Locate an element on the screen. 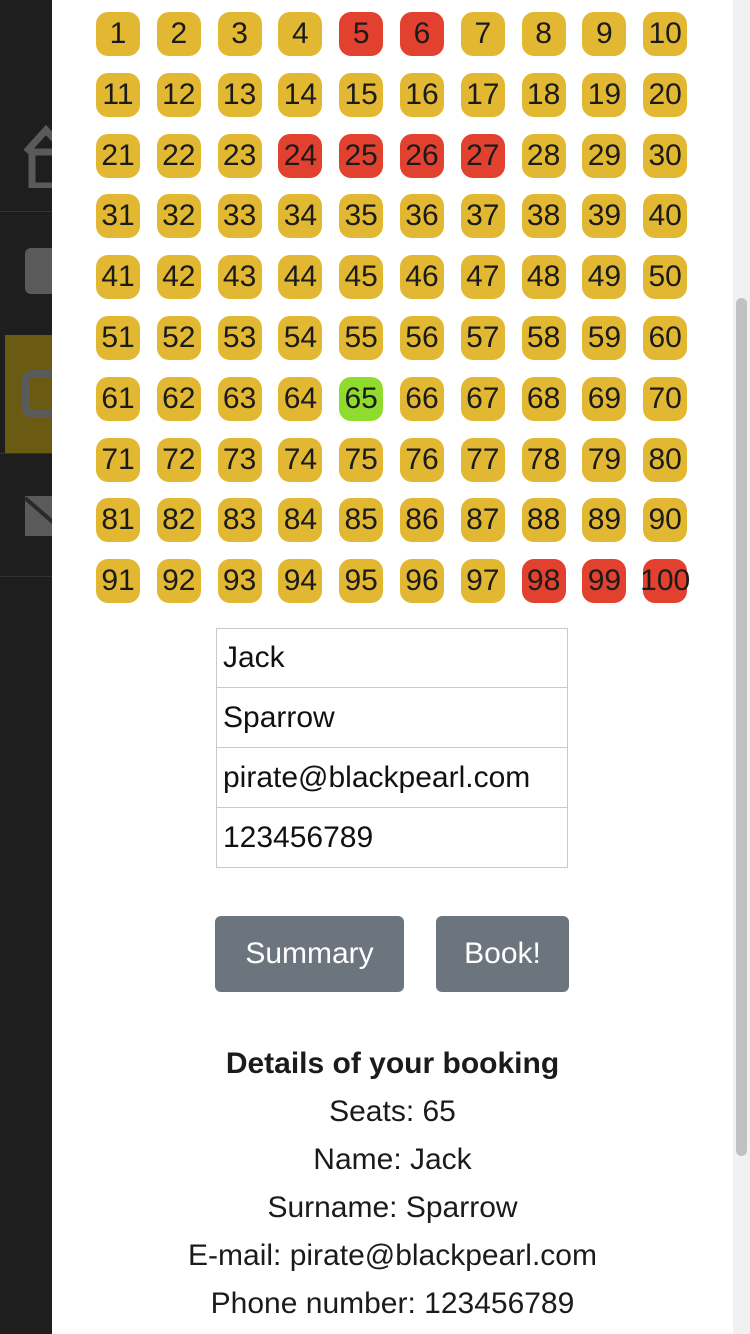 The image size is (750, 1334). seat-65: 65 is located at coordinates (361, 398).